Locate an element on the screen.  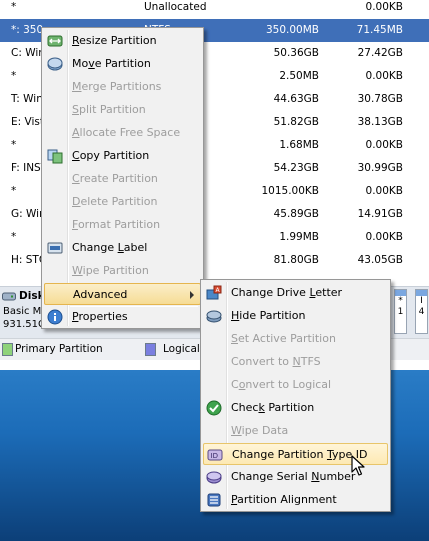
capacity-cell: 1015.00KB is located at coordinates (290, 191).